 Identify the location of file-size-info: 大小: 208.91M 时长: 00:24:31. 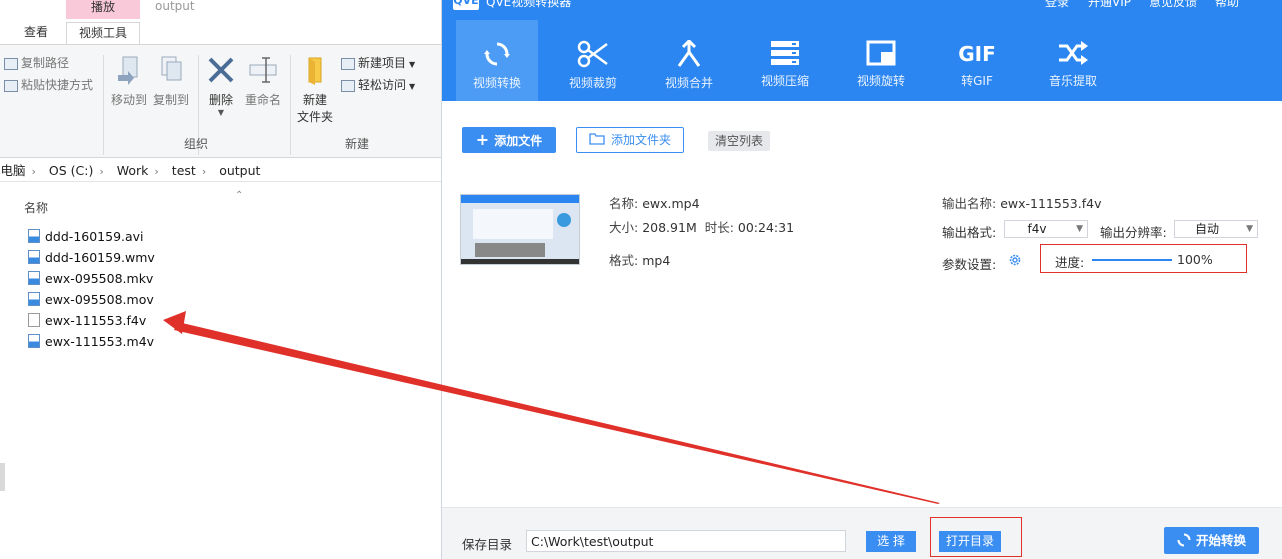
(702, 227).